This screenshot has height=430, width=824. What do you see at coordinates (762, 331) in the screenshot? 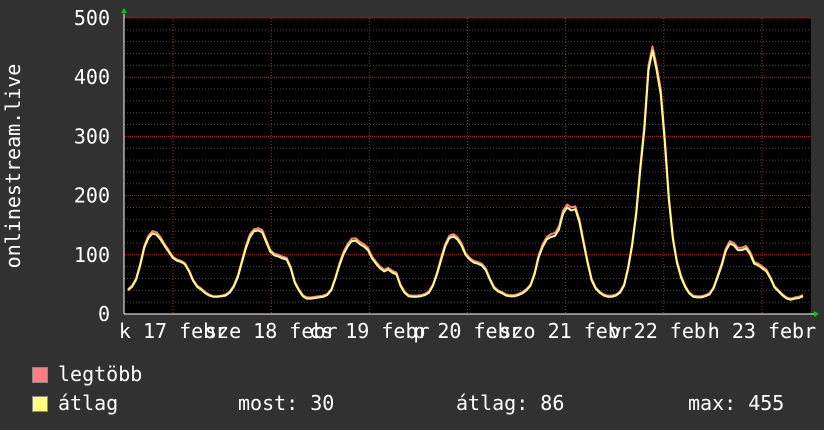
I see `x-tick-label: h 23 febr` at bounding box center [762, 331].